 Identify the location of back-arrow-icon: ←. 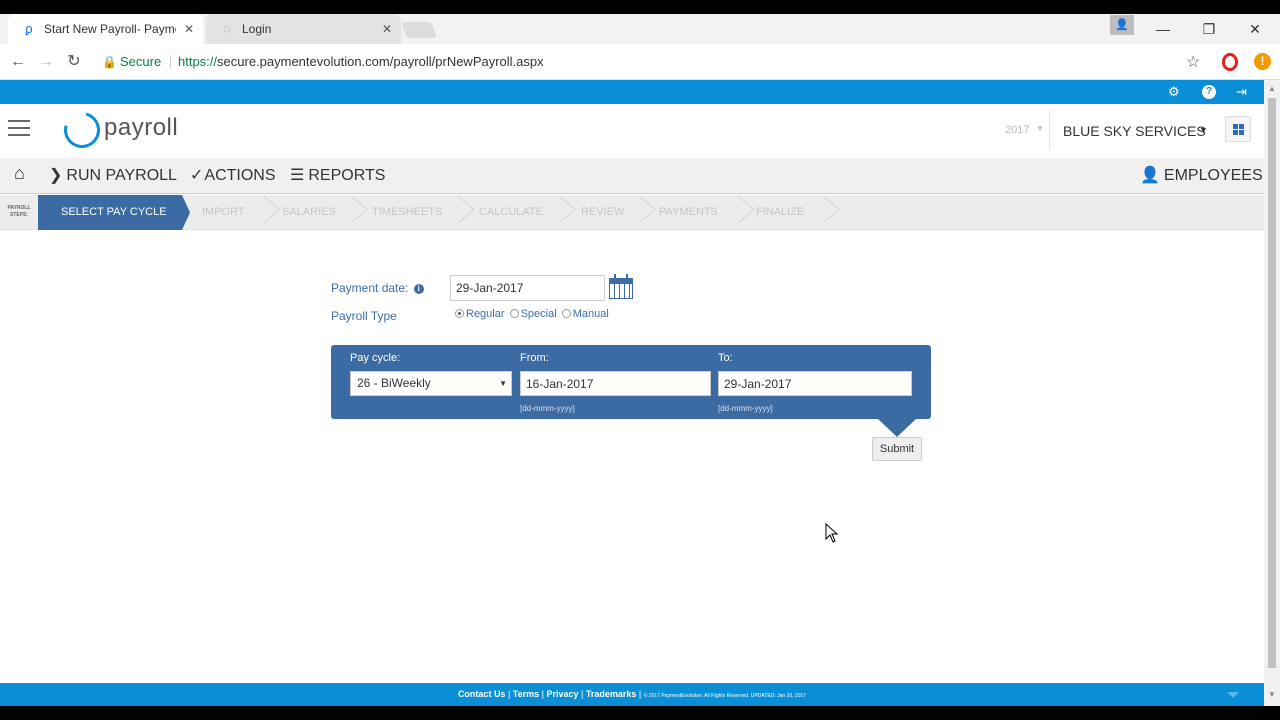
(18, 62).